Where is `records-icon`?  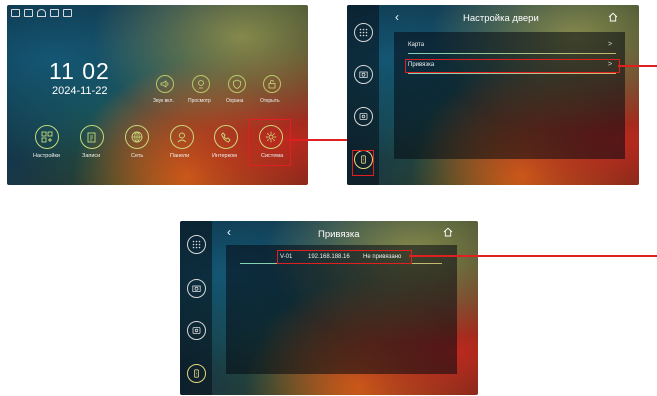 records-icon is located at coordinates (91, 137).